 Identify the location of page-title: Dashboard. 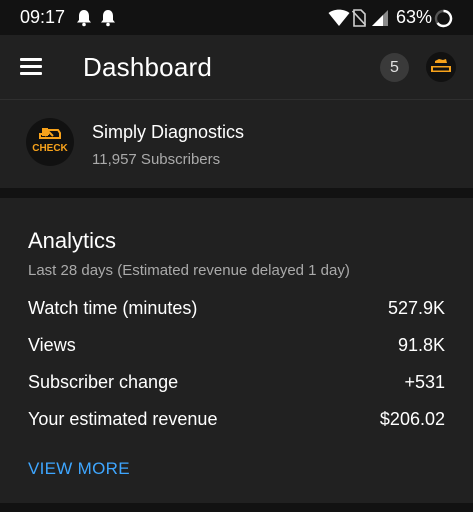
(147, 67).